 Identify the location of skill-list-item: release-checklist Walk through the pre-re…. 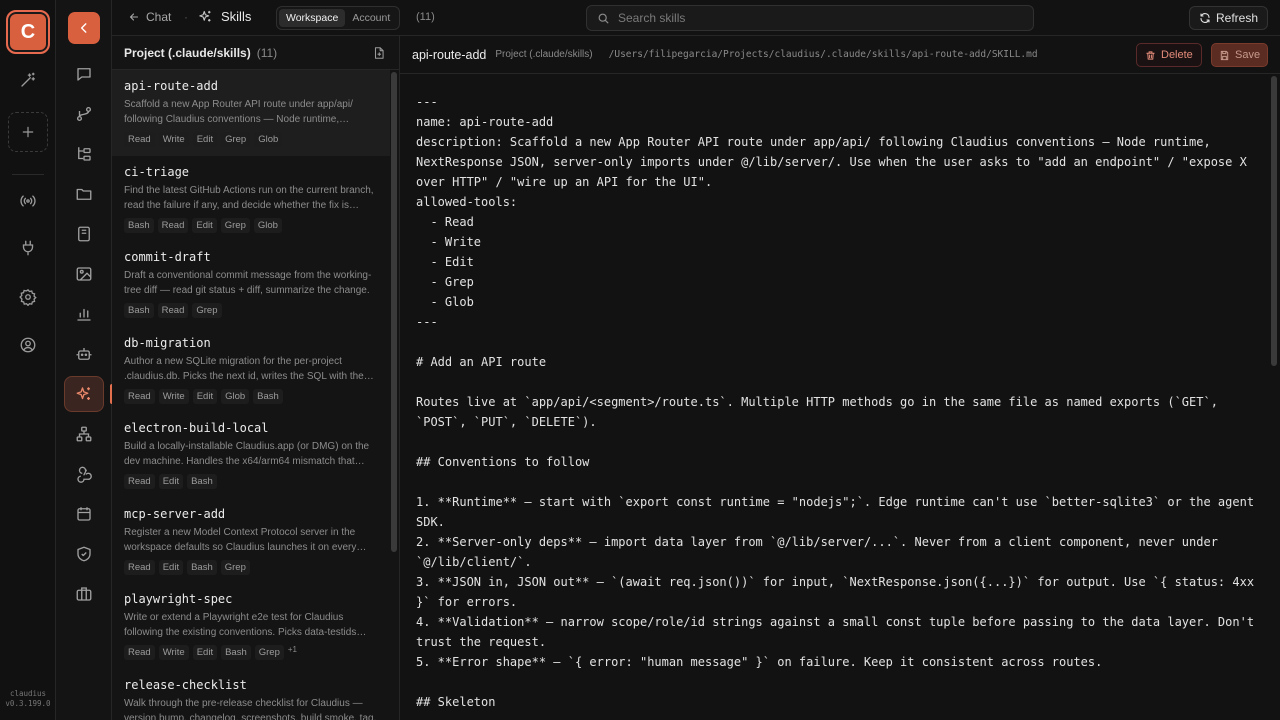
(251, 694).